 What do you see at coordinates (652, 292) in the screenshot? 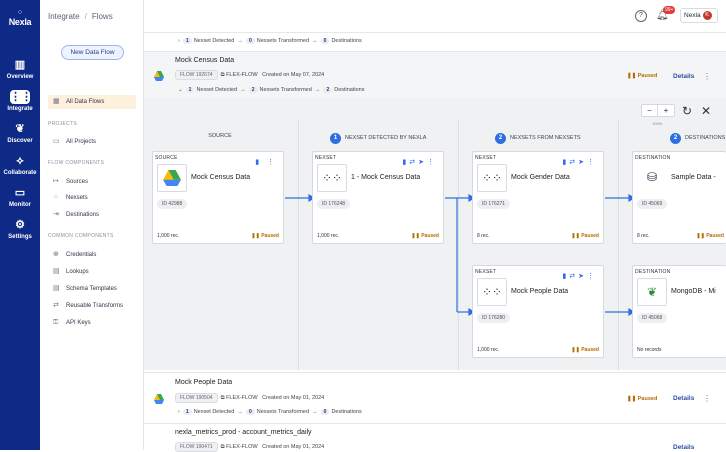
I see `mongodb-icon: ❦` at bounding box center [652, 292].